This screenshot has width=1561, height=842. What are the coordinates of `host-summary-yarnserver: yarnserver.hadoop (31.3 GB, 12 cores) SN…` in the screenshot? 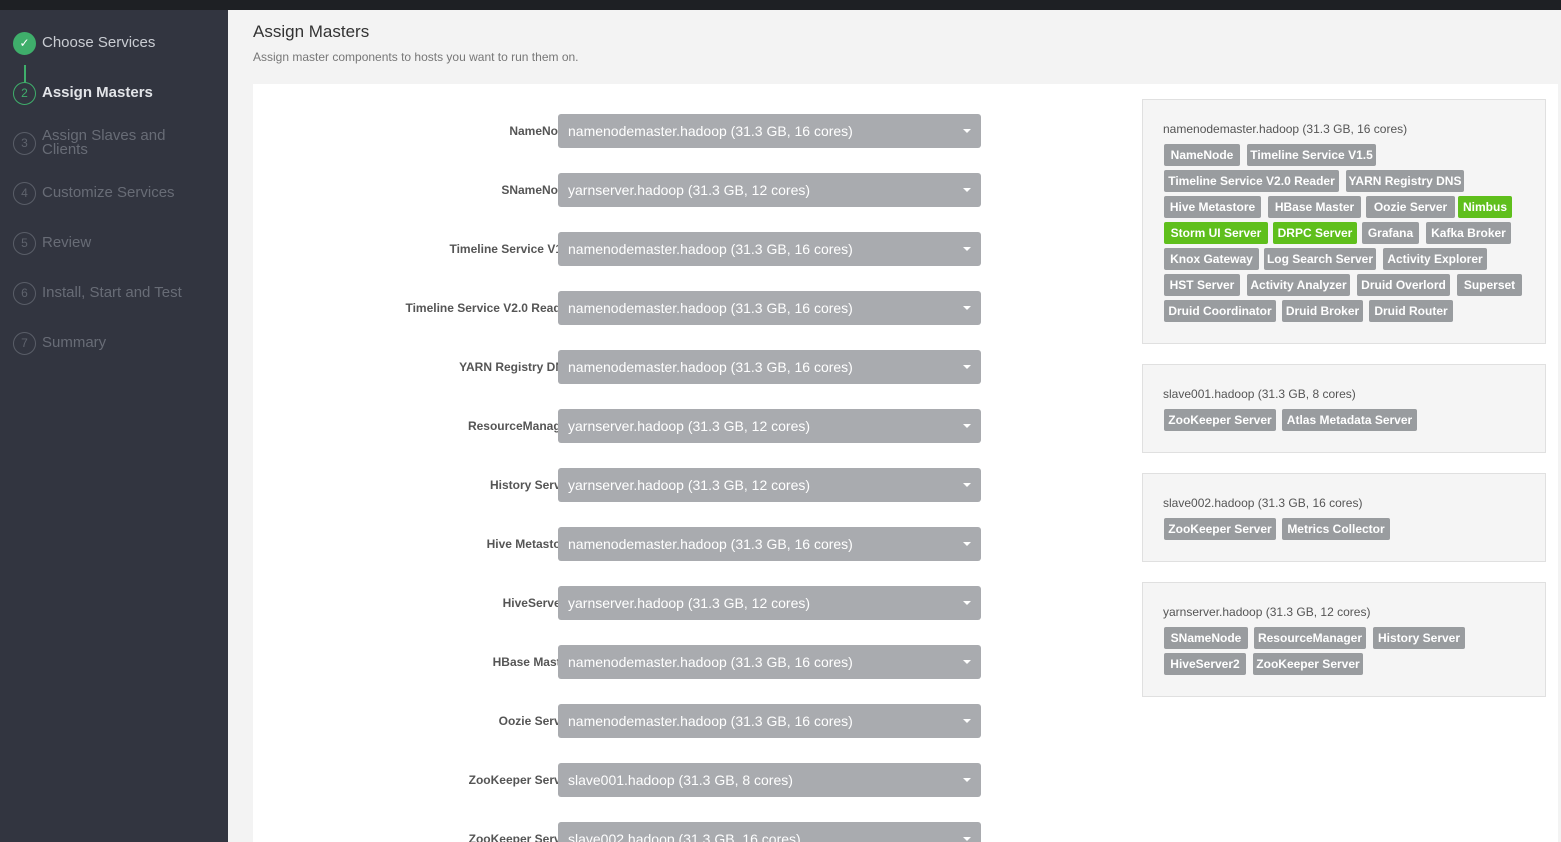 It's located at (1344, 639).